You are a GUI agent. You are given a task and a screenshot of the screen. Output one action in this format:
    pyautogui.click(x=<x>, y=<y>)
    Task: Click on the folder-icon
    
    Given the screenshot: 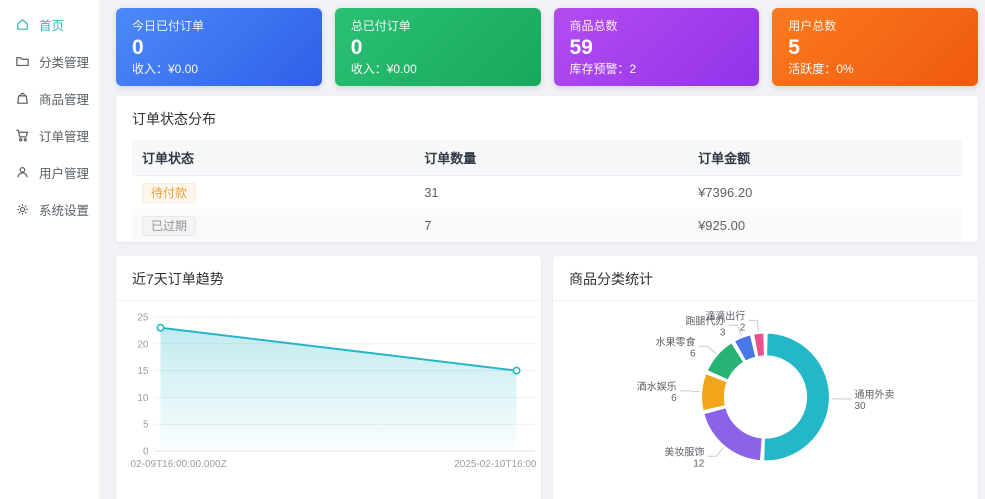 What is the action you would take?
    pyautogui.click(x=22, y=61)
    